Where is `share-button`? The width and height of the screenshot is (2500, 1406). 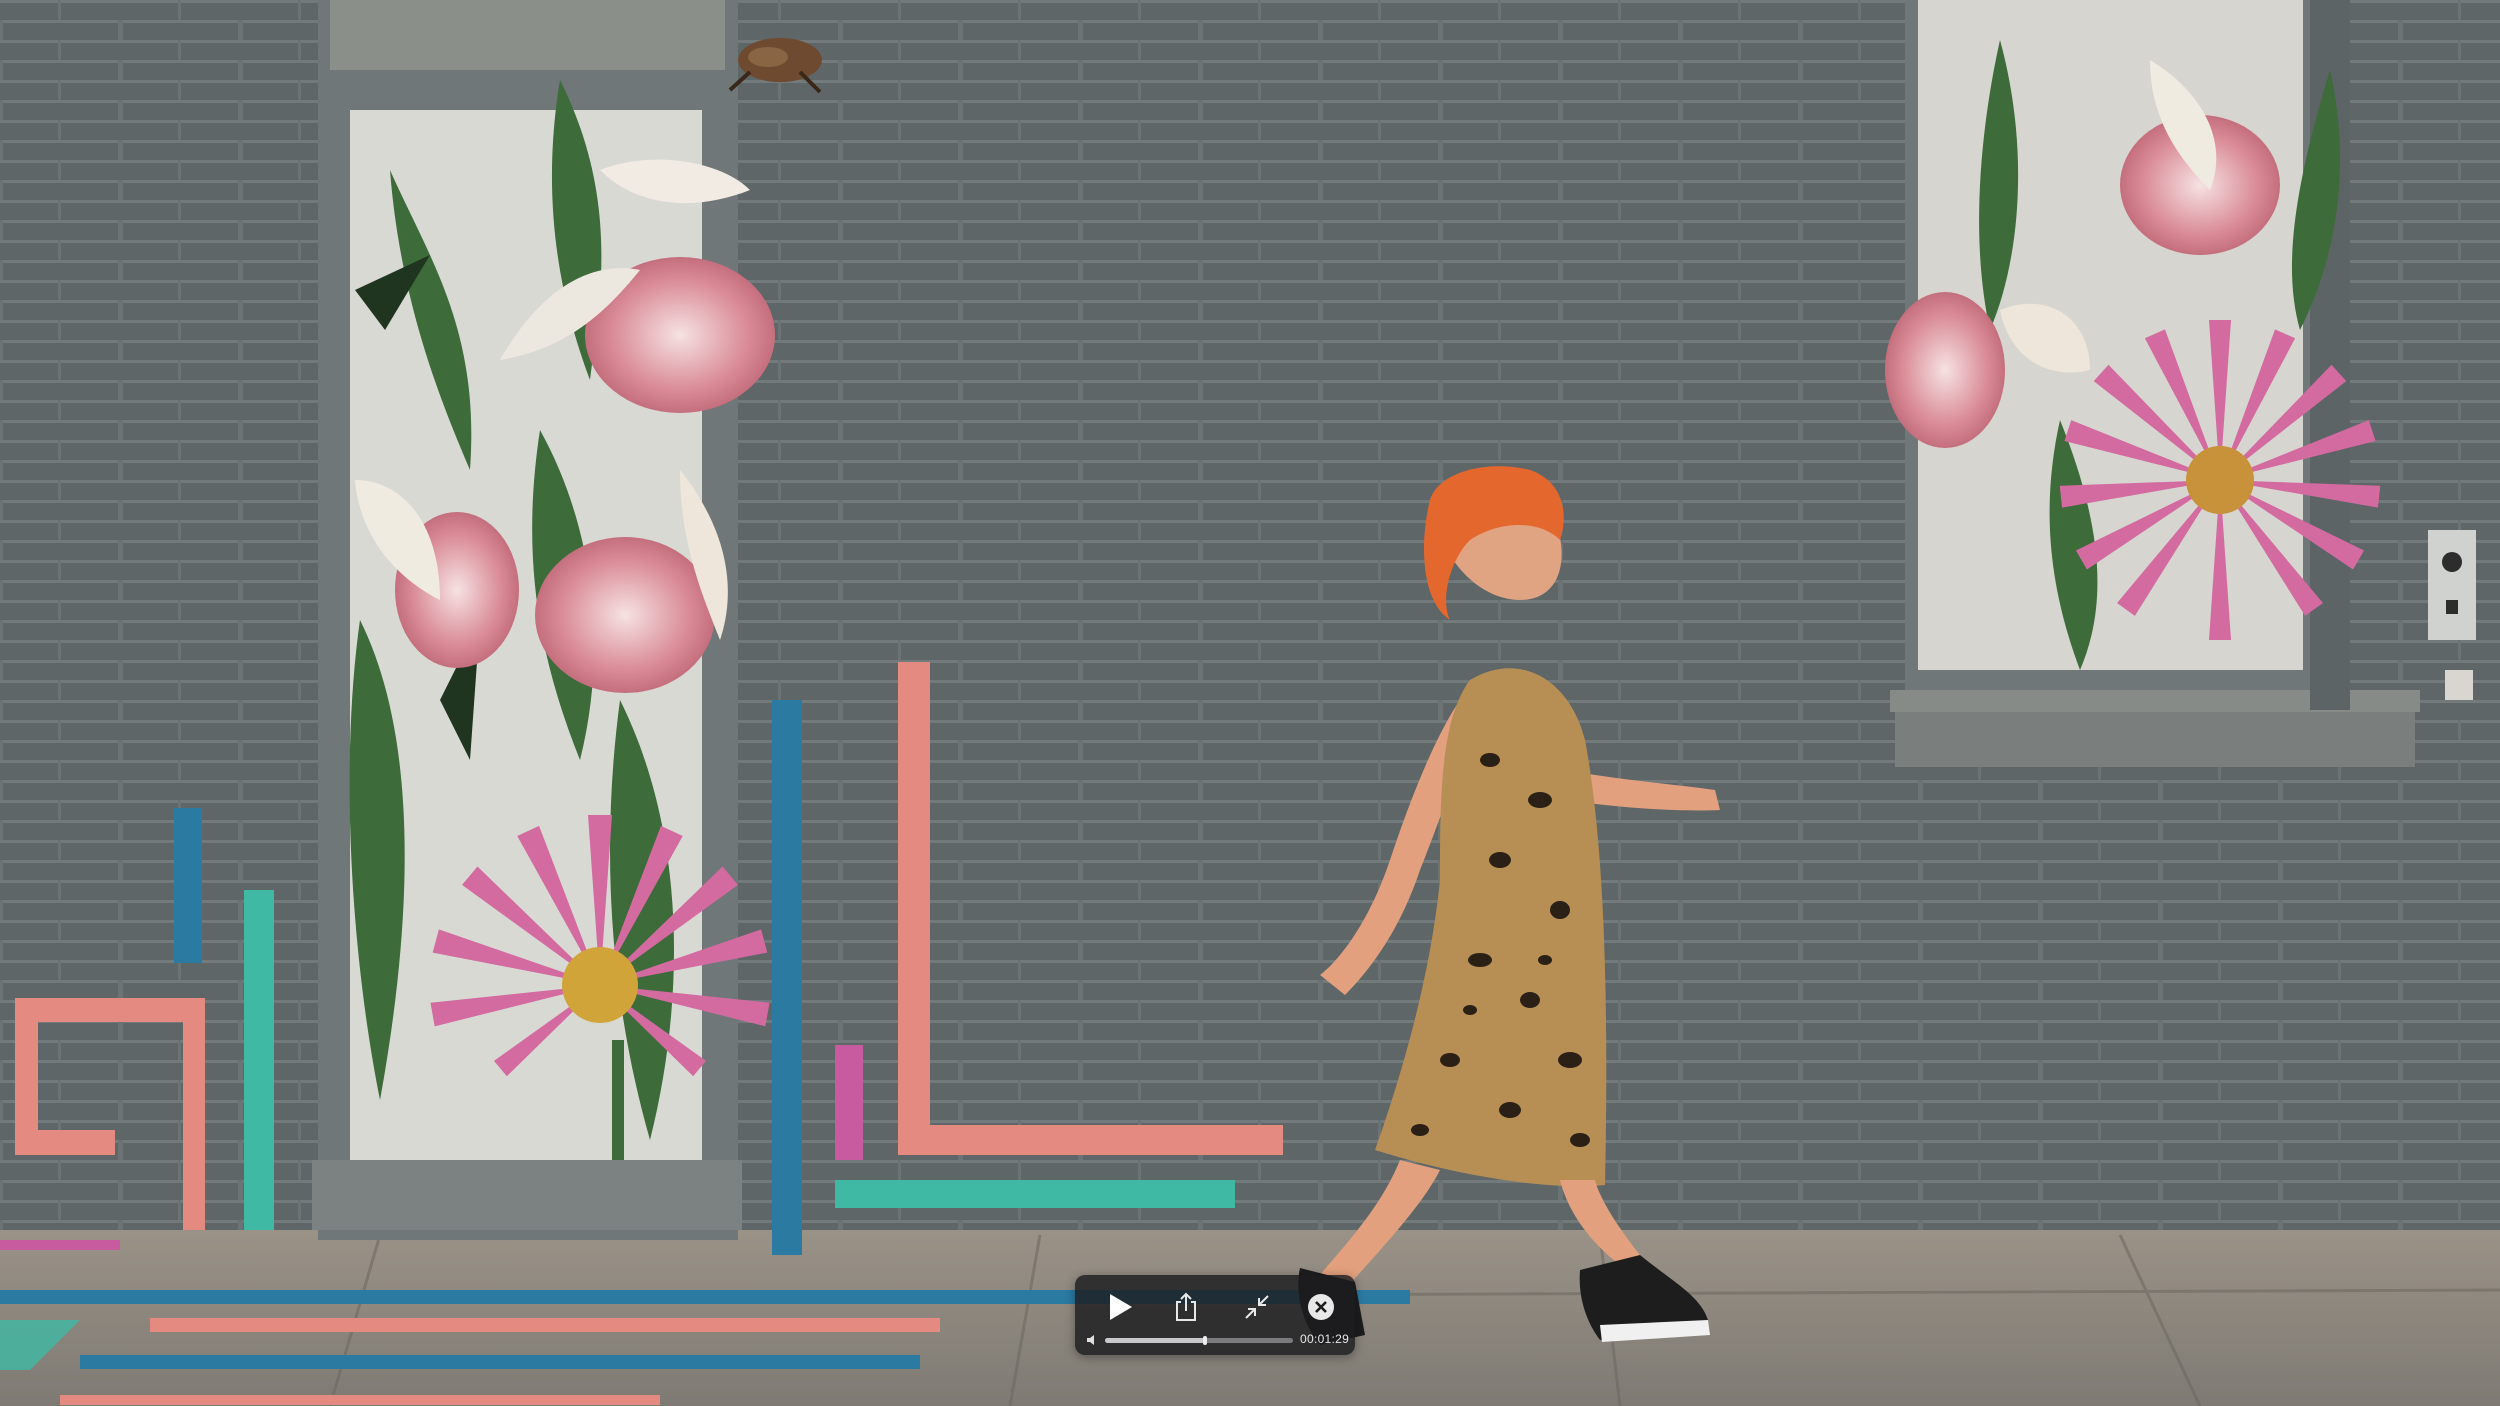 share-button is located at coordinates (1186, 1307).